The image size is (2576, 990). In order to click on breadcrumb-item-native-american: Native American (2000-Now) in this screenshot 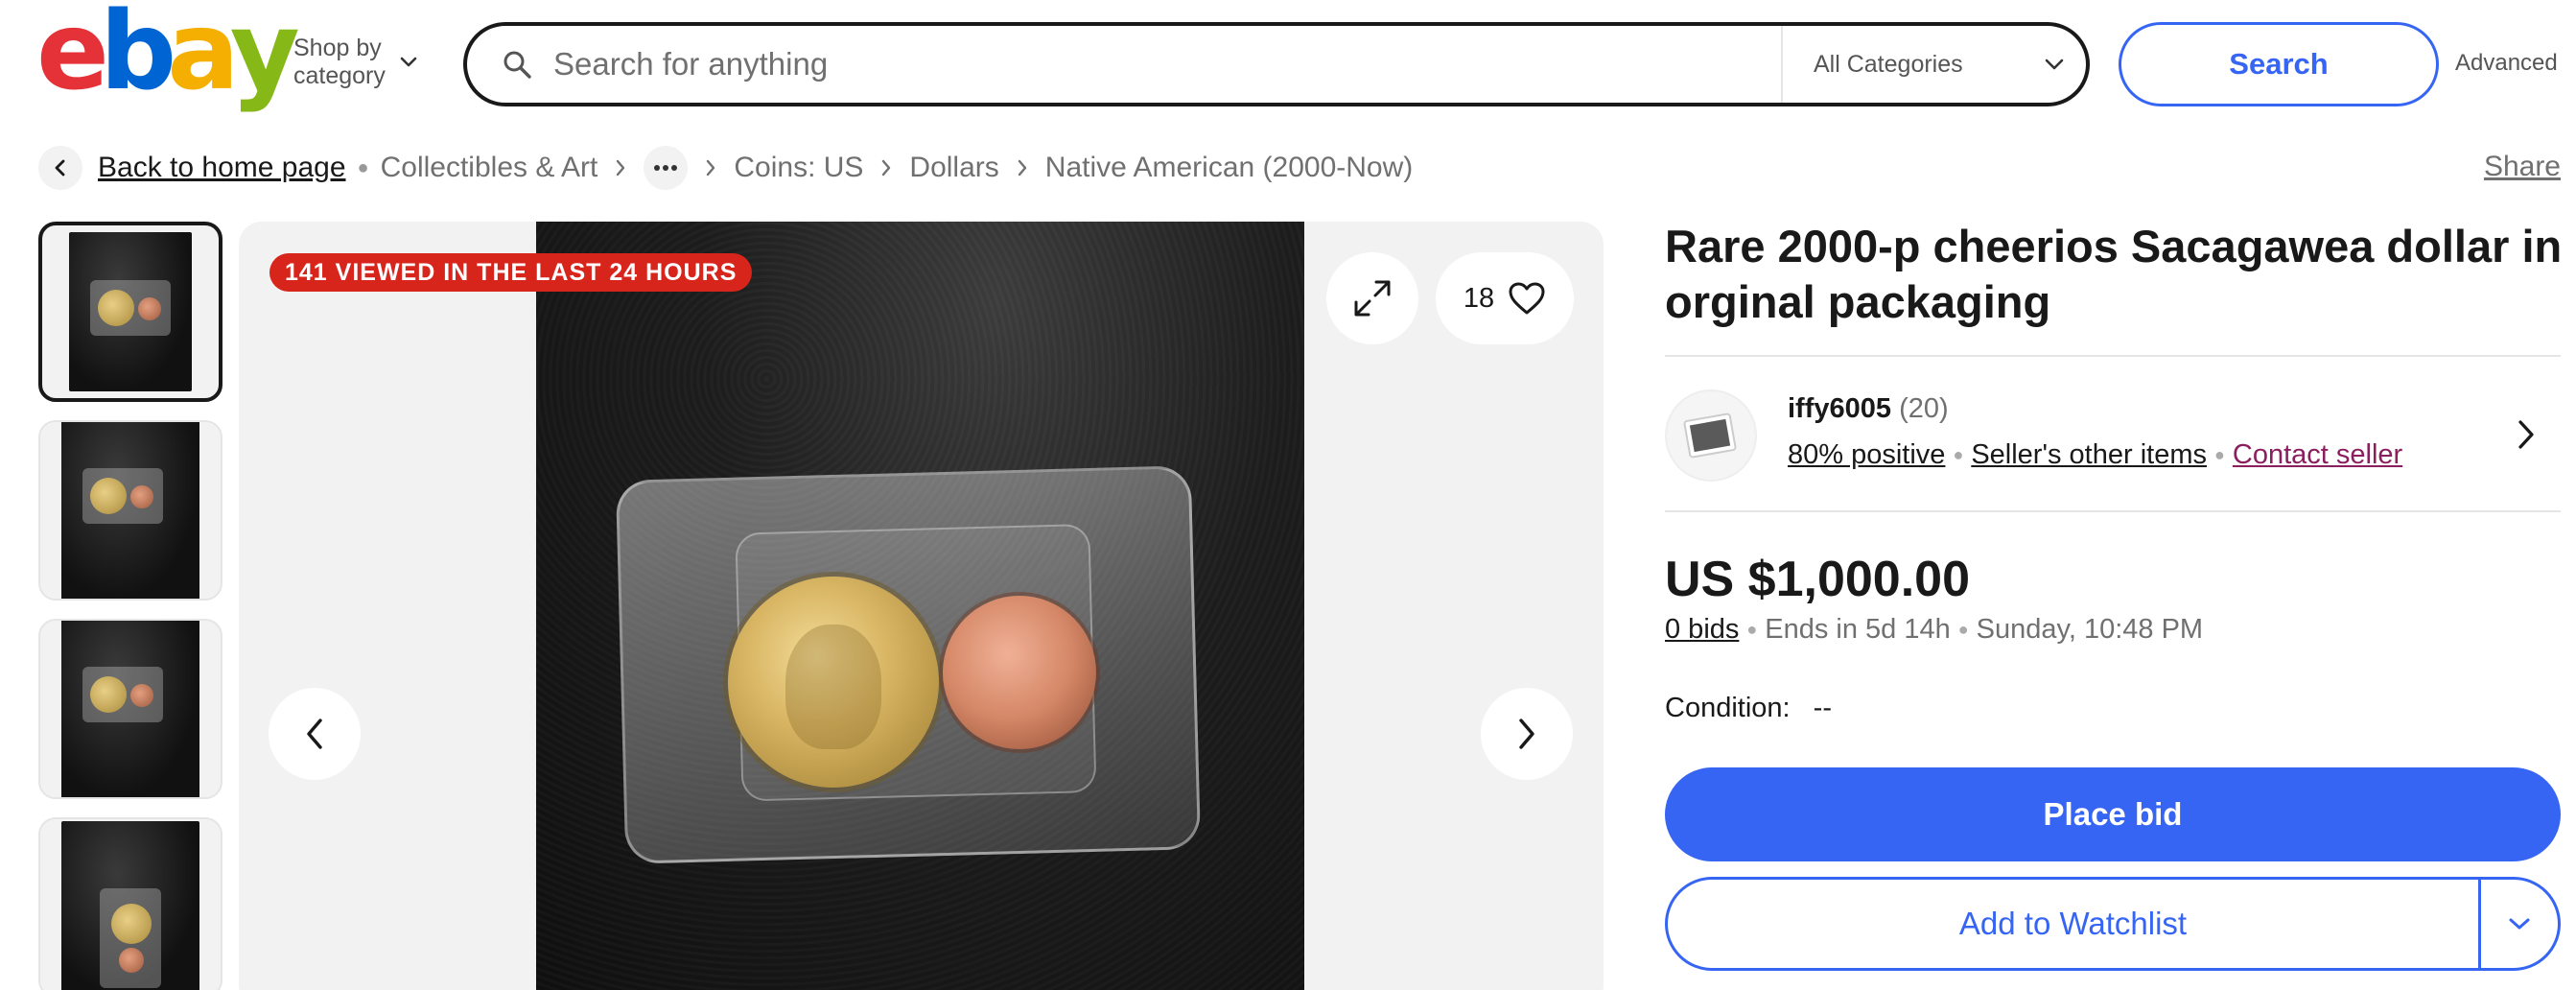, I will do `click(1229, 168)`.